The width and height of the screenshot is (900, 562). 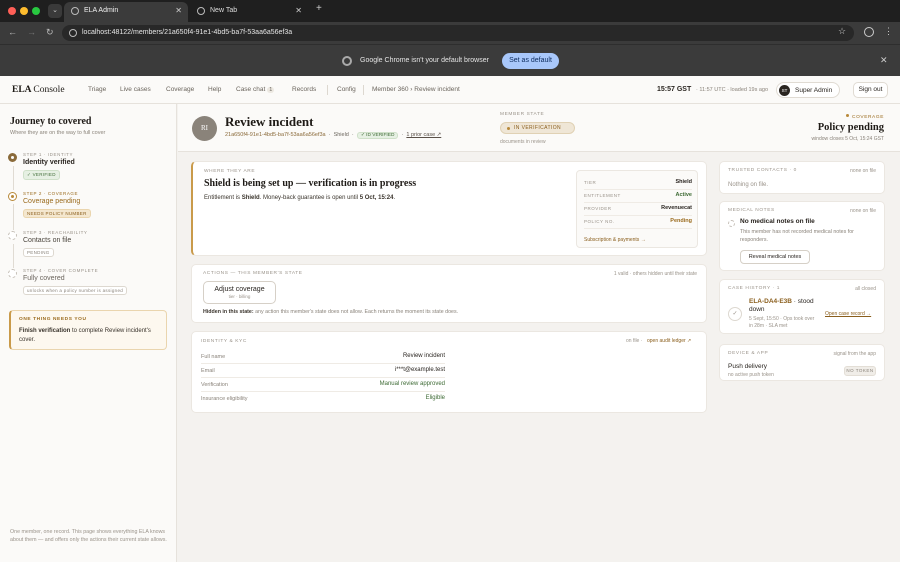 I want to click on member-uuid: 21a650f4-91e1-4bd5-ba7f-53aa6a56ef3a, so click(x=275, y=135).